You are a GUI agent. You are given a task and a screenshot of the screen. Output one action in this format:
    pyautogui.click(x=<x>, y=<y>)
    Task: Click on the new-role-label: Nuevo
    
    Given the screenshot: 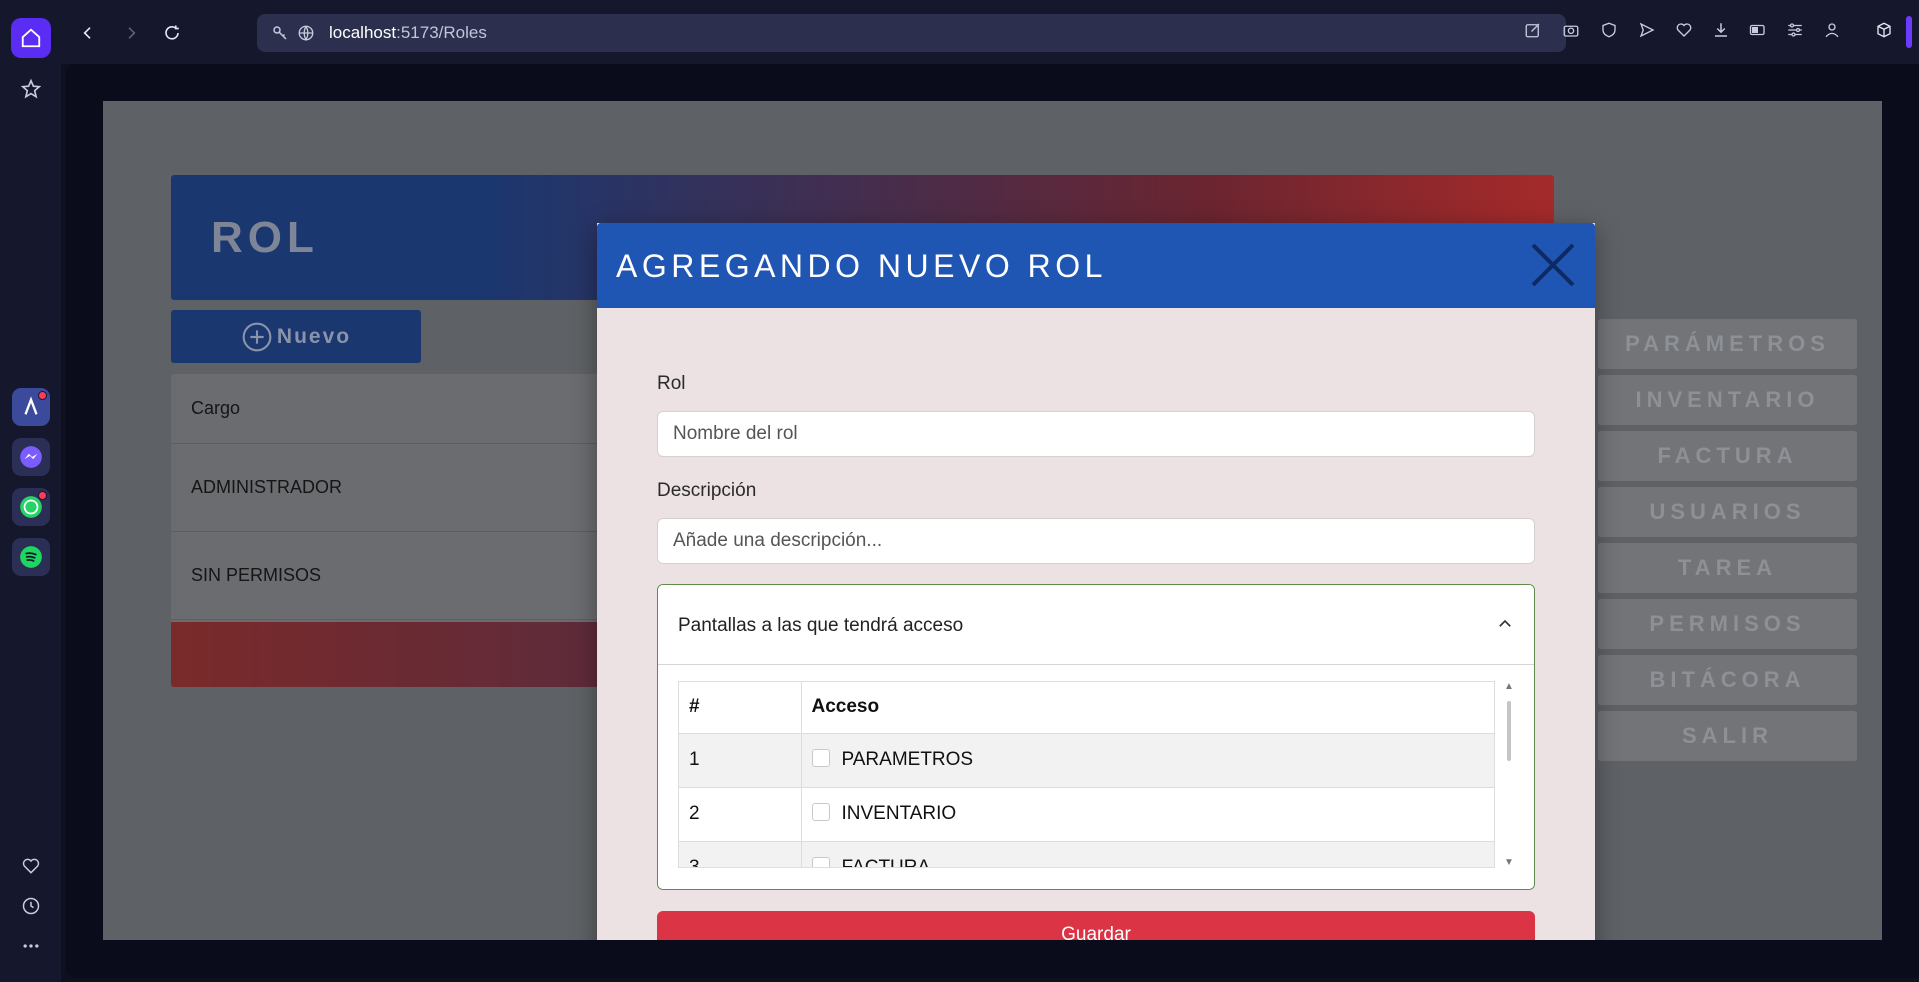 What is the action you would take?
    pyautogui.click(x=314, y=336)
    